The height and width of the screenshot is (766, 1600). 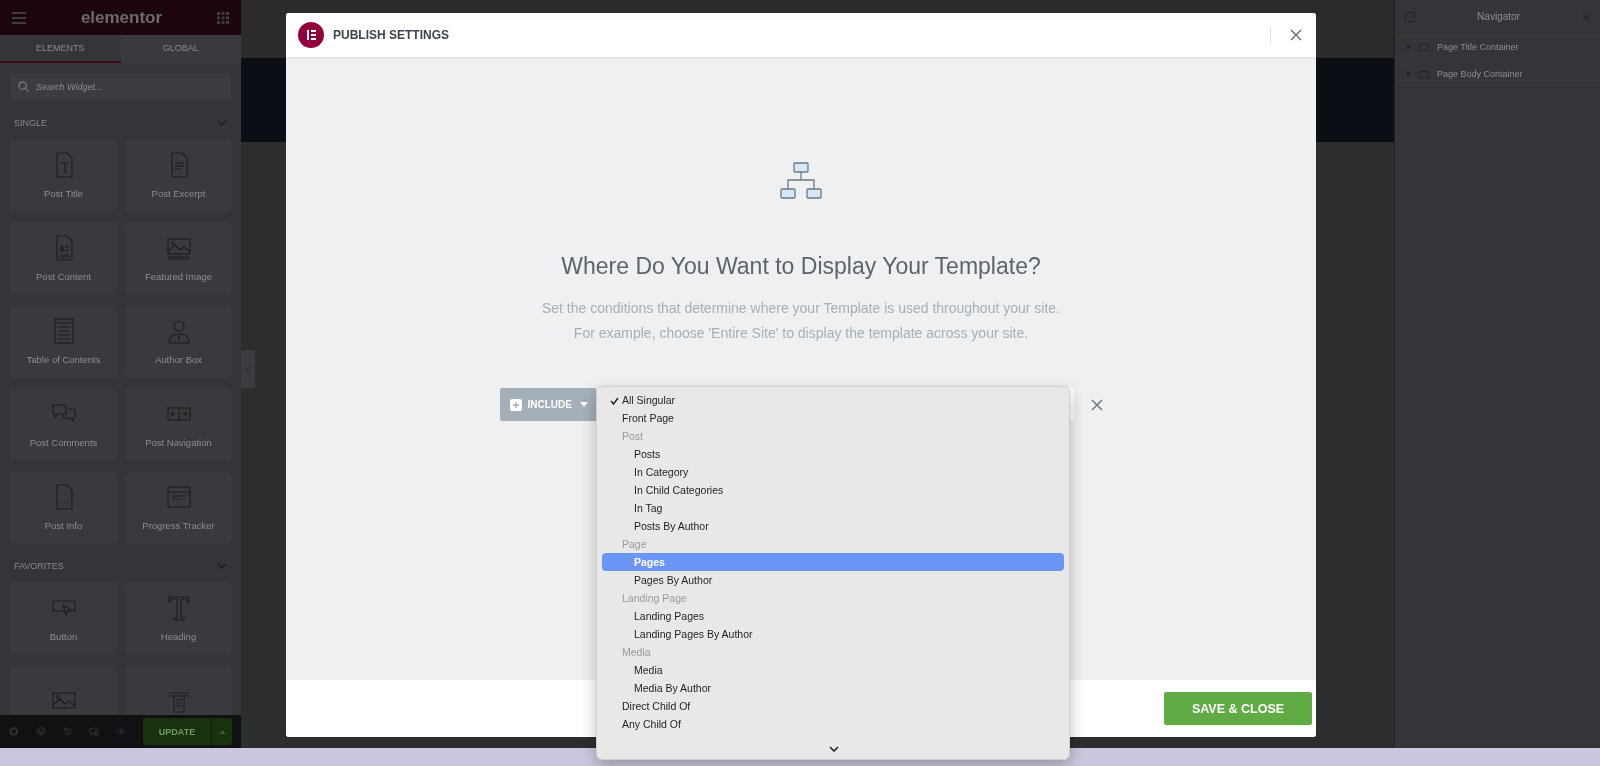 I want to click on section-title: FAVORITES, so click(x=39, y=566).